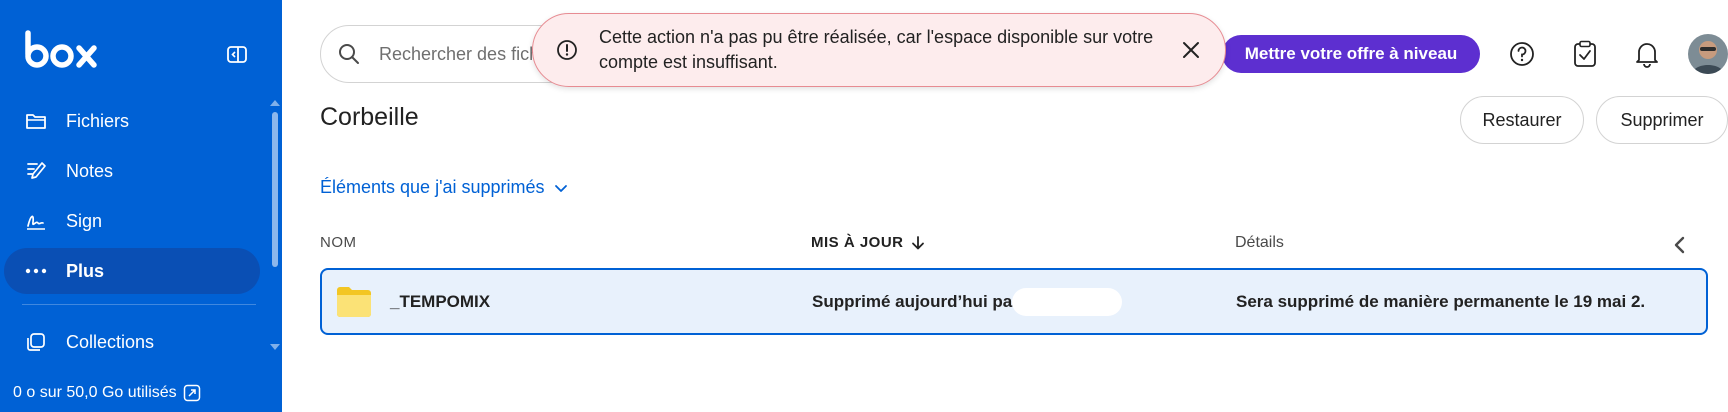  What do you see at coordinates (98, 120) in the screenshot?
I see `sidebar-item-label: Fichiers` at bounding box center [98, 120].